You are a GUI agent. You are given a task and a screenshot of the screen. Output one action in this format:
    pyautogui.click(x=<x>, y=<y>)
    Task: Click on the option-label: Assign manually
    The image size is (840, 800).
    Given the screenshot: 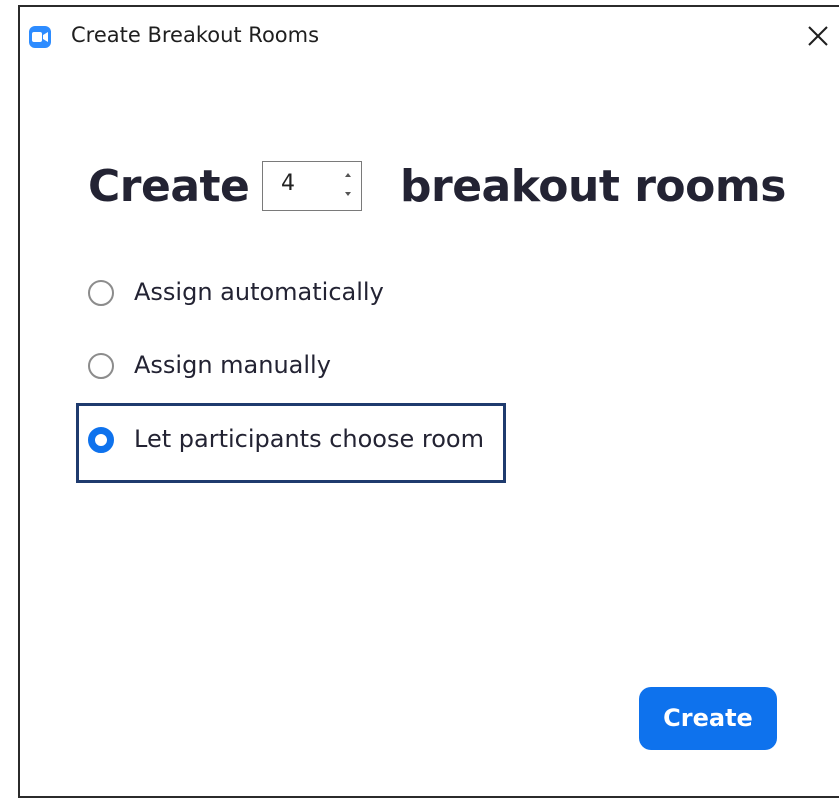 What is the action you would take?
    pyautogui.click(x=232, y=365)
    